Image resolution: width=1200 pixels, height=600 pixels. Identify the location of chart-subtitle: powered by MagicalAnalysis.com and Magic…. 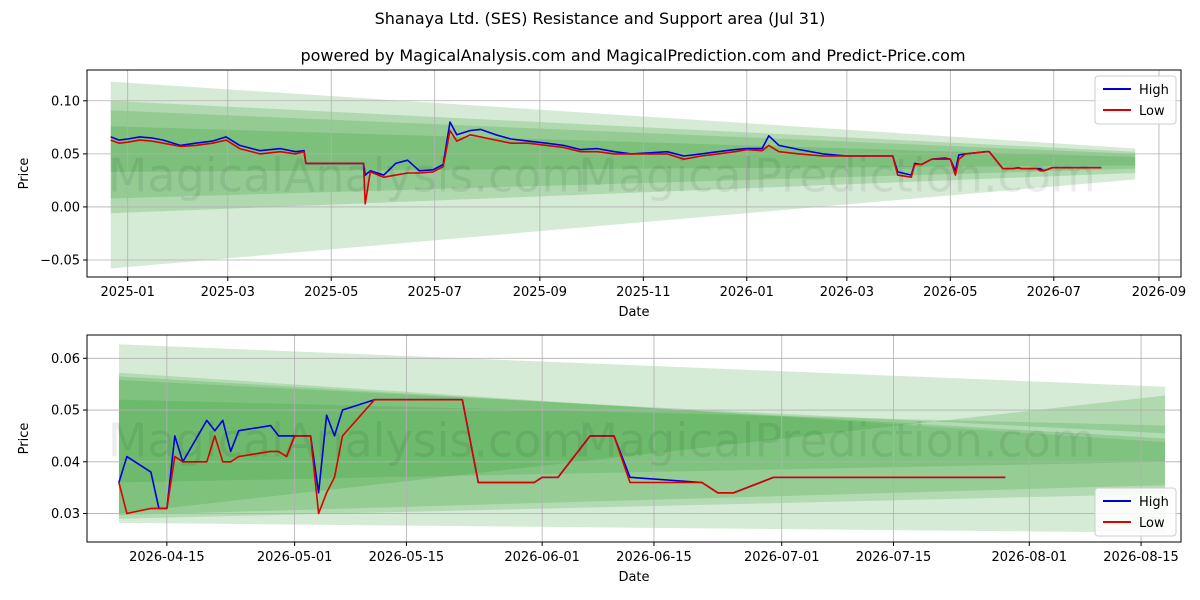
(632, 55).